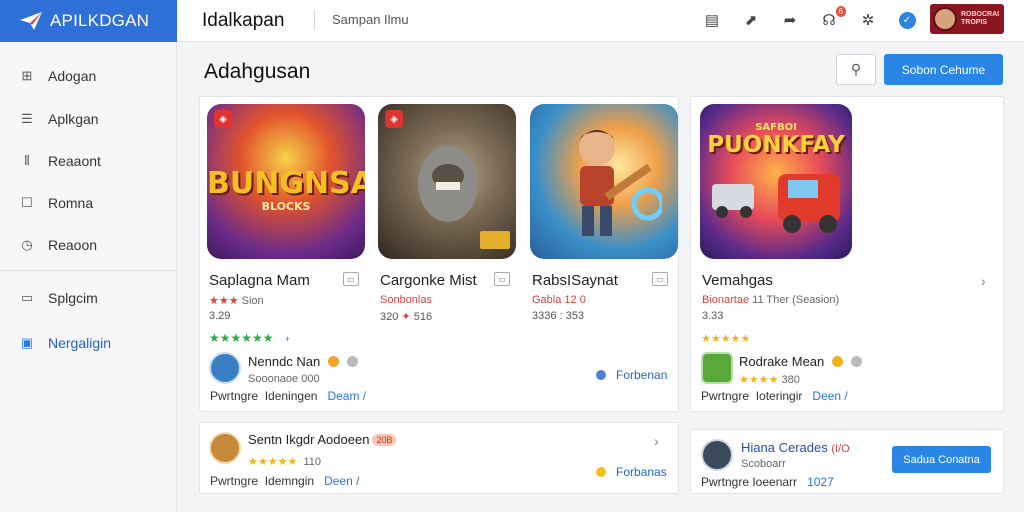 Image resolution: width=1024 pixels, height=512 pixels. What do you see at coordinates (27, 342) in the screenshot?
I see `save-icon: ▣` at bounding box center [27, 342].